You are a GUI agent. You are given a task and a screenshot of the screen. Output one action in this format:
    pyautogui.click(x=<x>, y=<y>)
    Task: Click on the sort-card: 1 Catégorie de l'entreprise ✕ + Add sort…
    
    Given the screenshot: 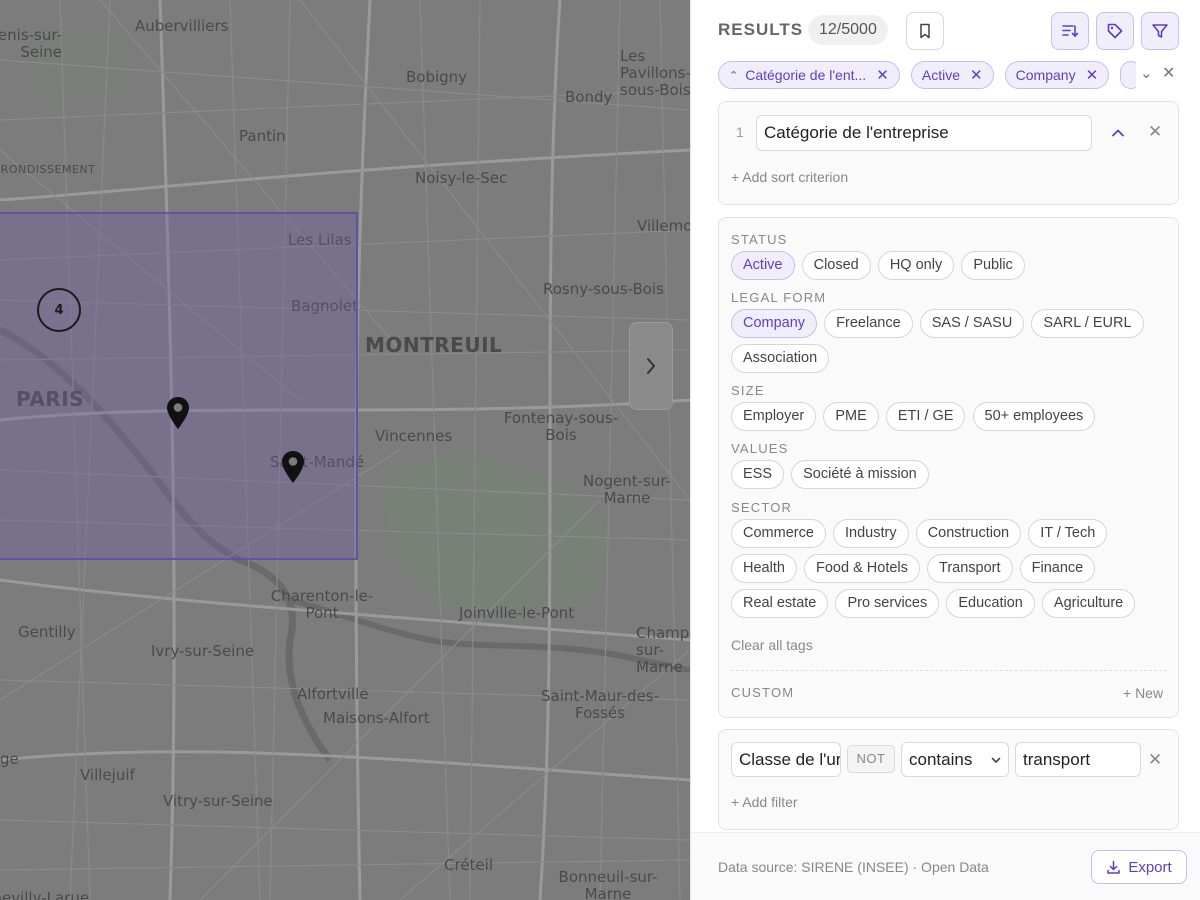 What is the action you would take?
    pyautogui.click(x=948, y=153)
    